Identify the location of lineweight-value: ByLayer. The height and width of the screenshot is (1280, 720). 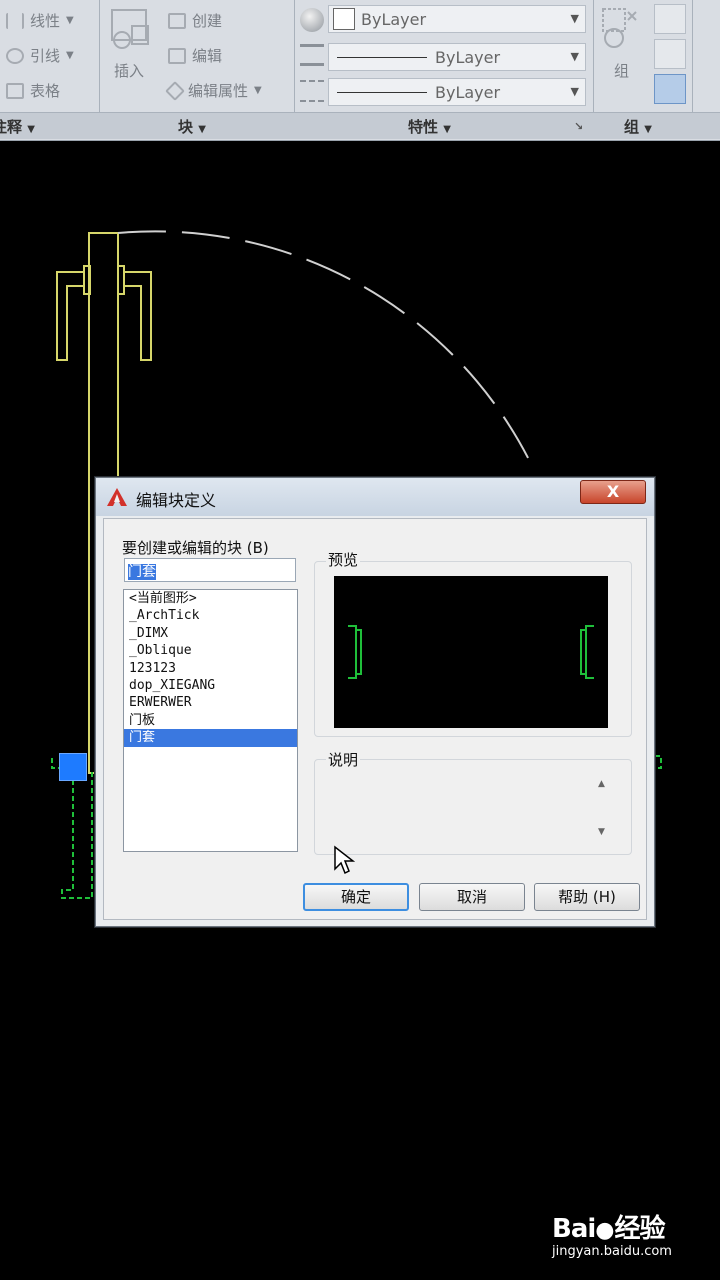
(468, 92).